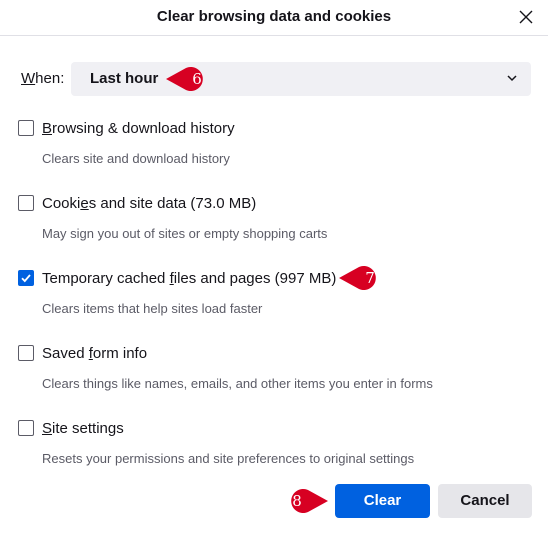 The height and width of the screenshot is (534, 548). I want to click on form-info-label: Saved form info, so click(94, 354).